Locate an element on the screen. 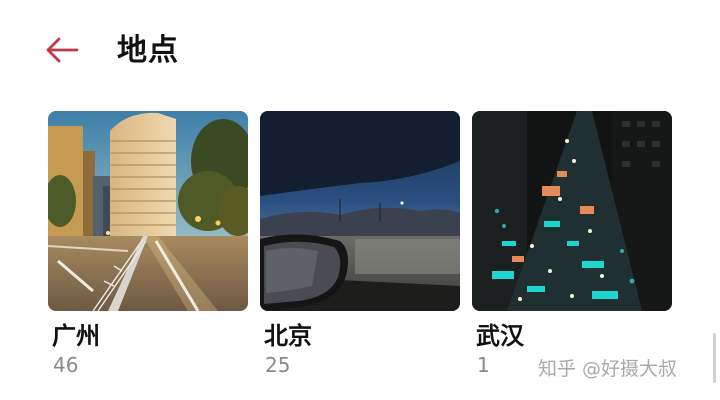 The height and width of the screenshot is (400, 720). back-button is located at coordinates (62, 50).